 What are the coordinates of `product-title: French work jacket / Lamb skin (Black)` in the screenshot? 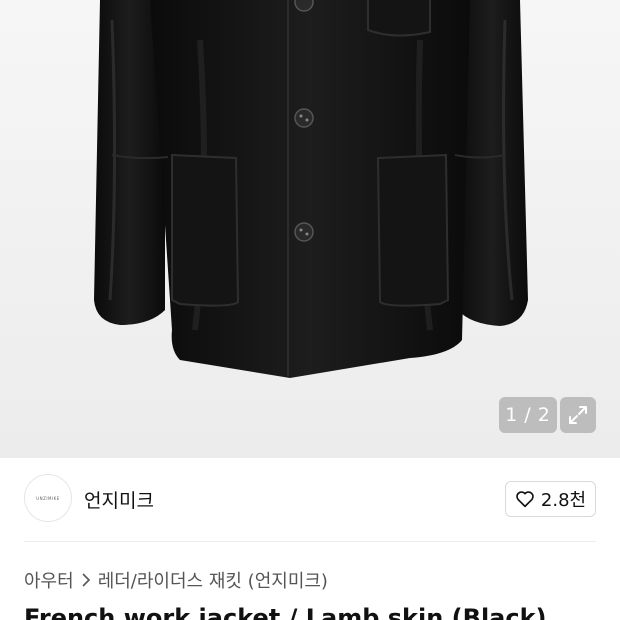 It's located at (285, 612).